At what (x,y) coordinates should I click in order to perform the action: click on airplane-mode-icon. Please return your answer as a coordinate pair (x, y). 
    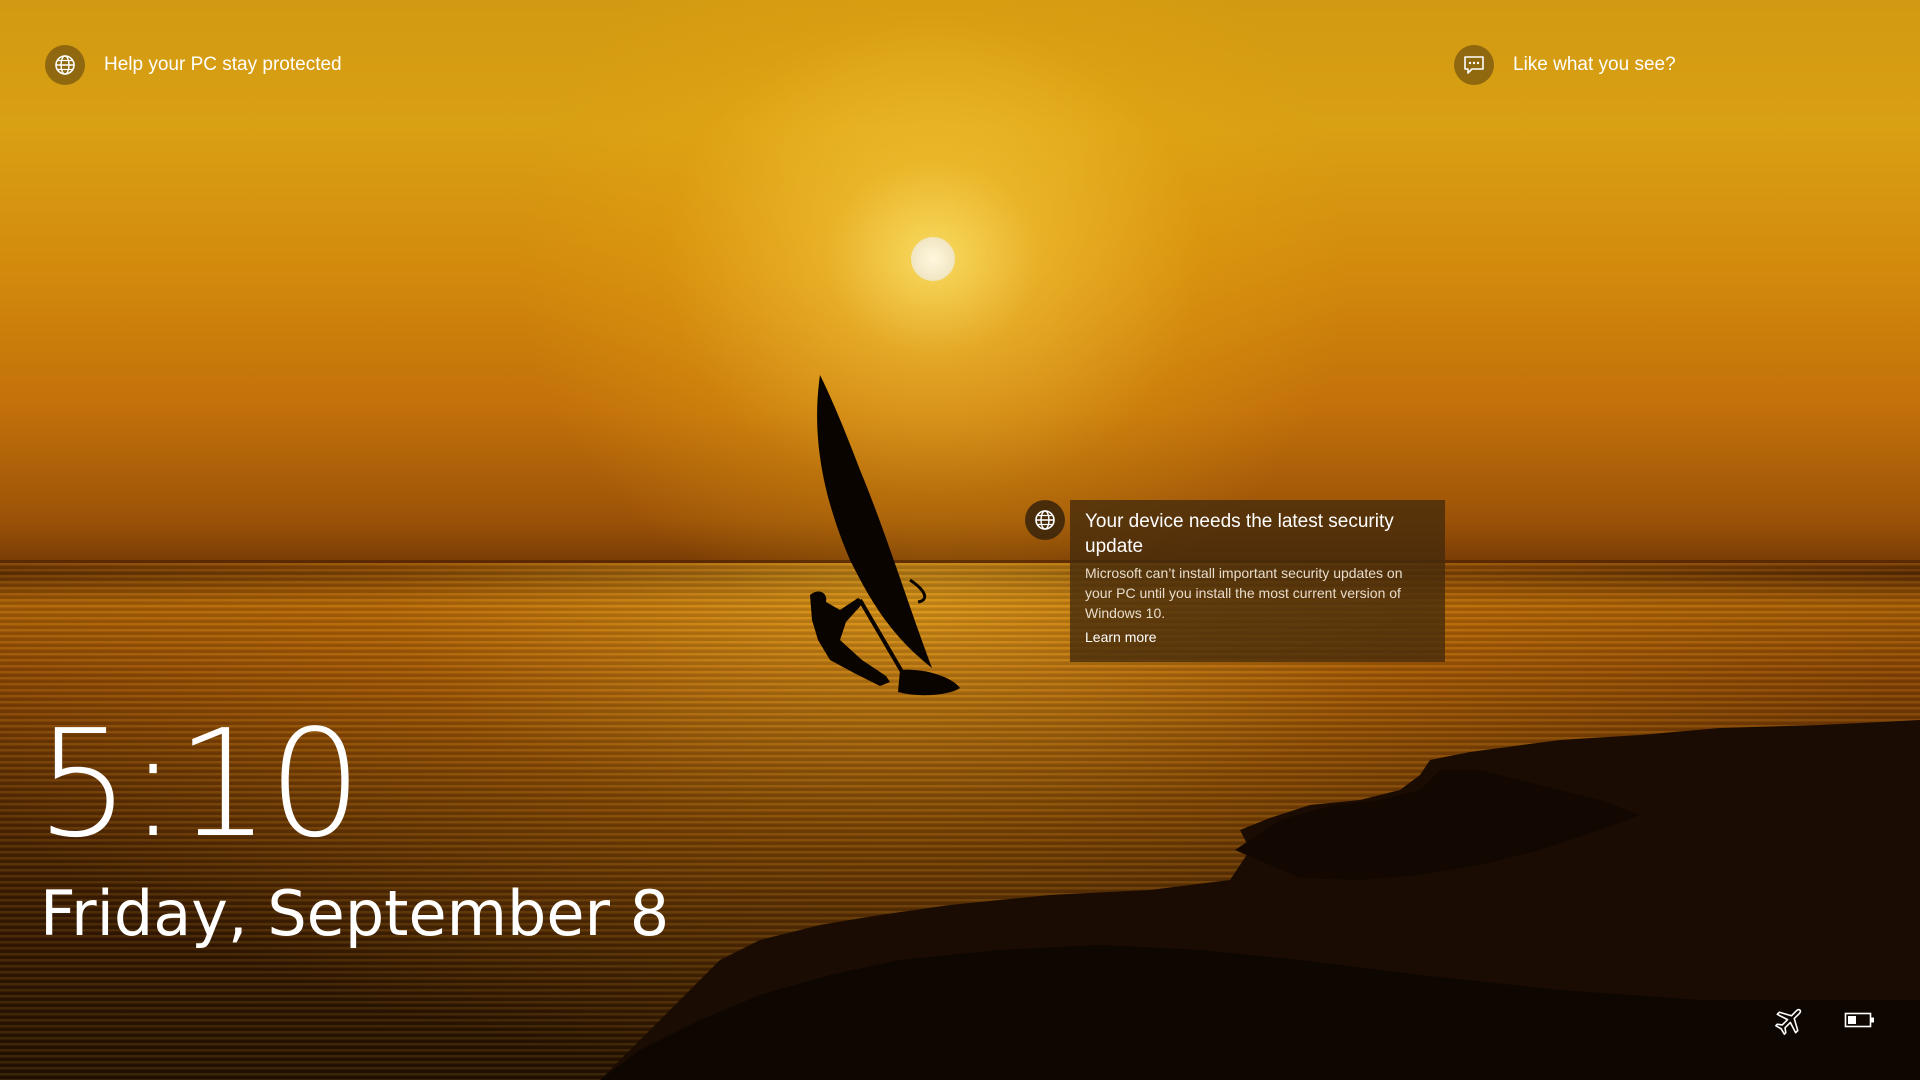
    Looking at the image, I should click on (1790, 1020).